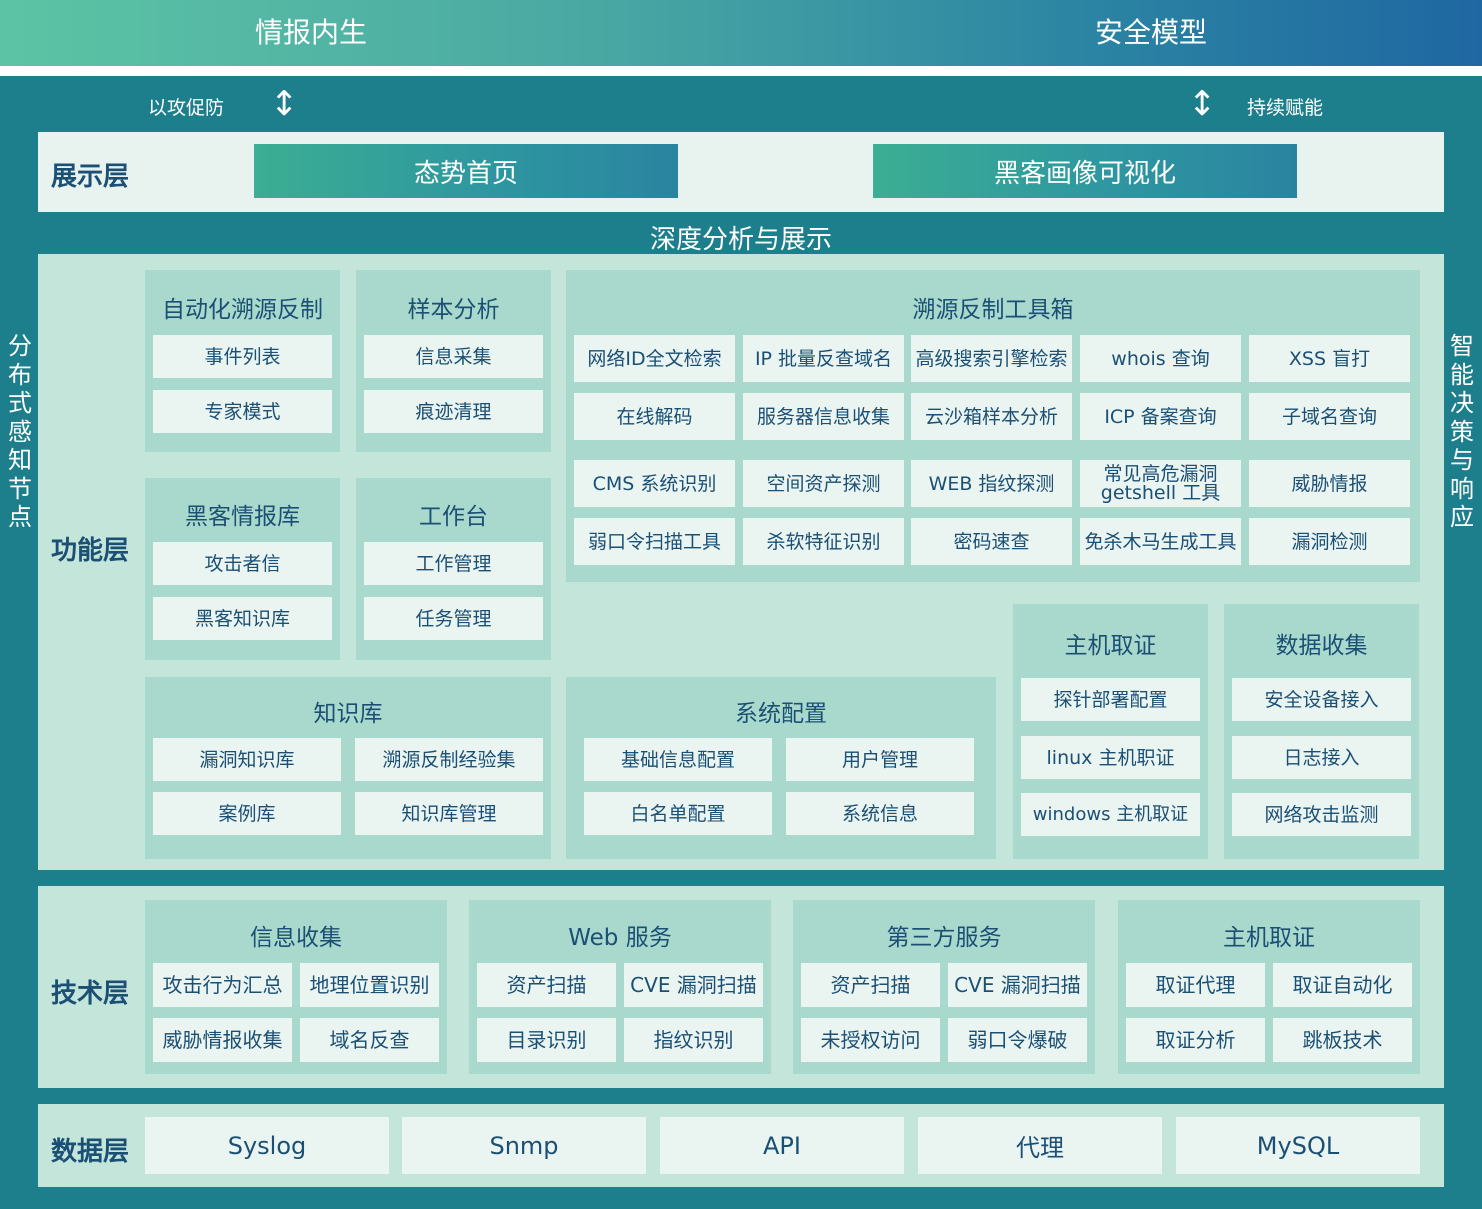 The image size is (1482, 1209). What do you see at coordinates (247, 813) in the screenshot?
I see `case-library-item: 案例库` at bounding box center [247, 813].